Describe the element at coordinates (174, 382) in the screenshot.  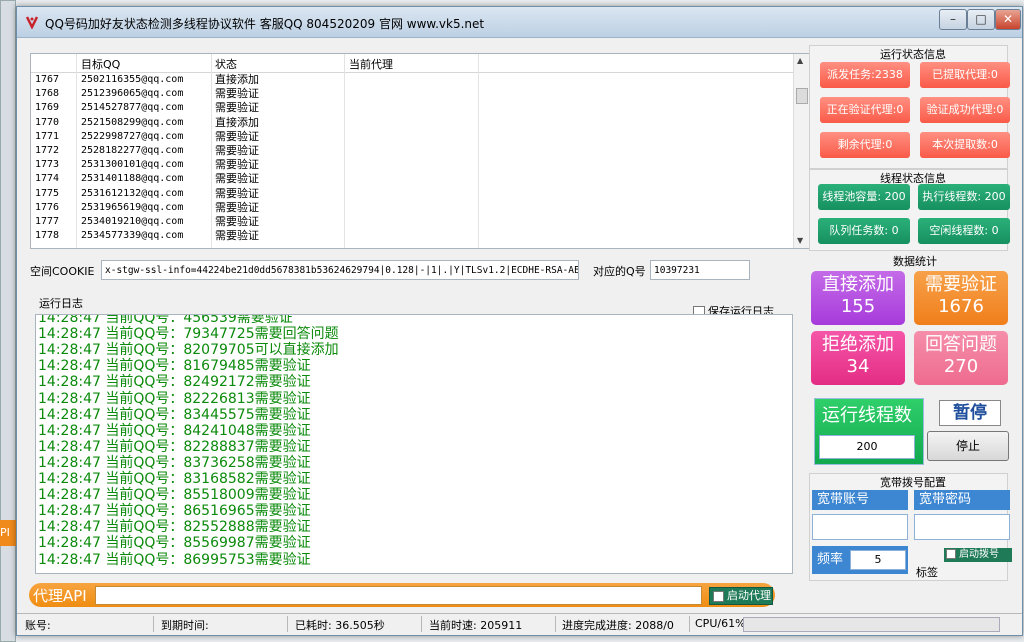
I see `log-line: 14:28:47 当前QQ号：82492172需要验证` at that location.